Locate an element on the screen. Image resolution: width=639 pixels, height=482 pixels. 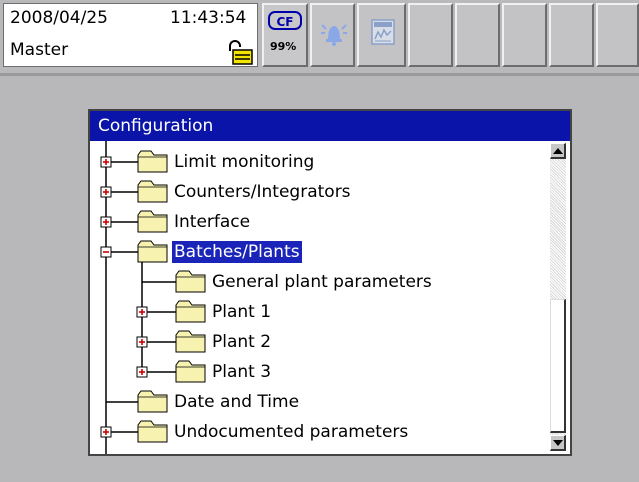
padlock-open-icon is located at coordinates (239, 52).